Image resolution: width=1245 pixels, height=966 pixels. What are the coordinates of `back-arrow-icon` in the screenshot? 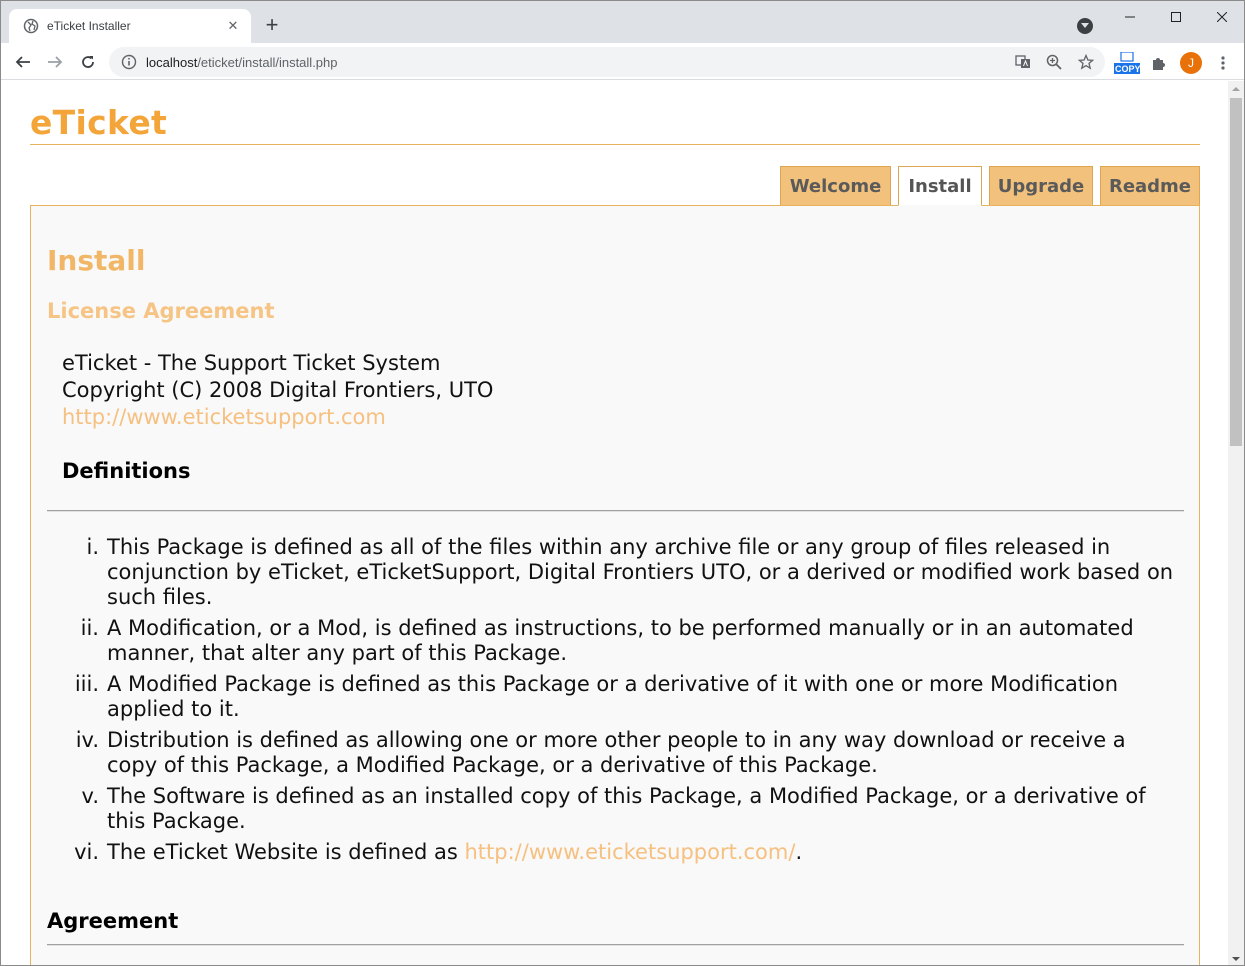 It's located at (23, 62).